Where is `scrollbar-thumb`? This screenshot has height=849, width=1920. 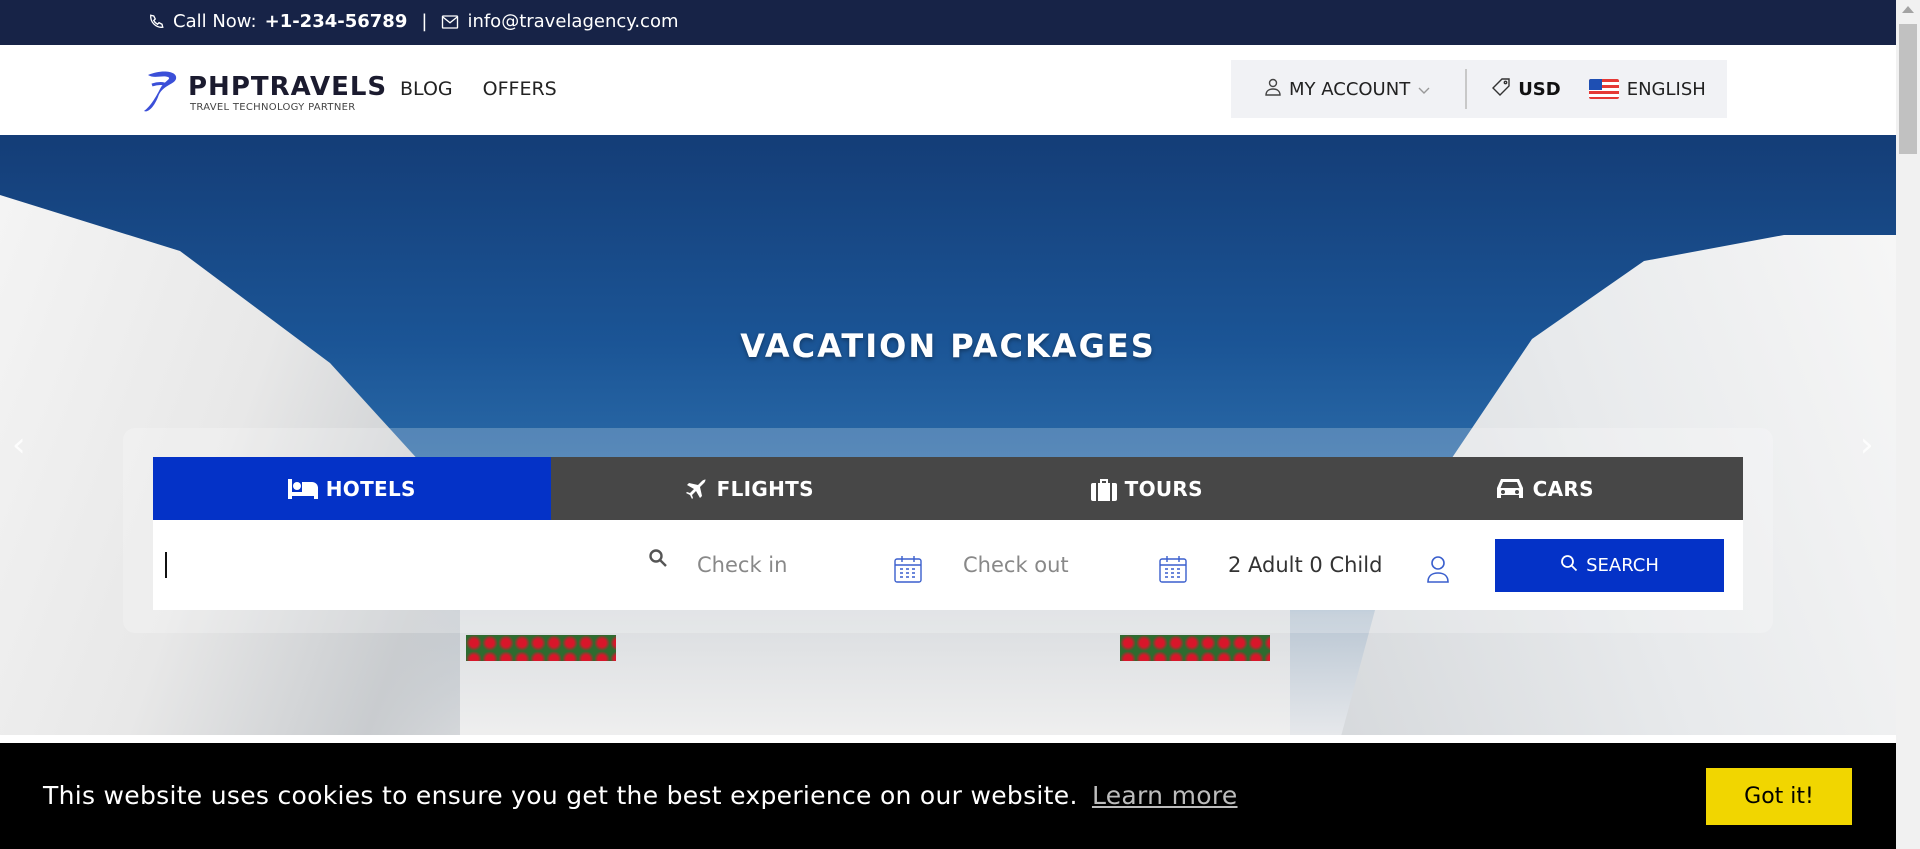 scrollbar-thumb is located at coordinates (1908, 89).